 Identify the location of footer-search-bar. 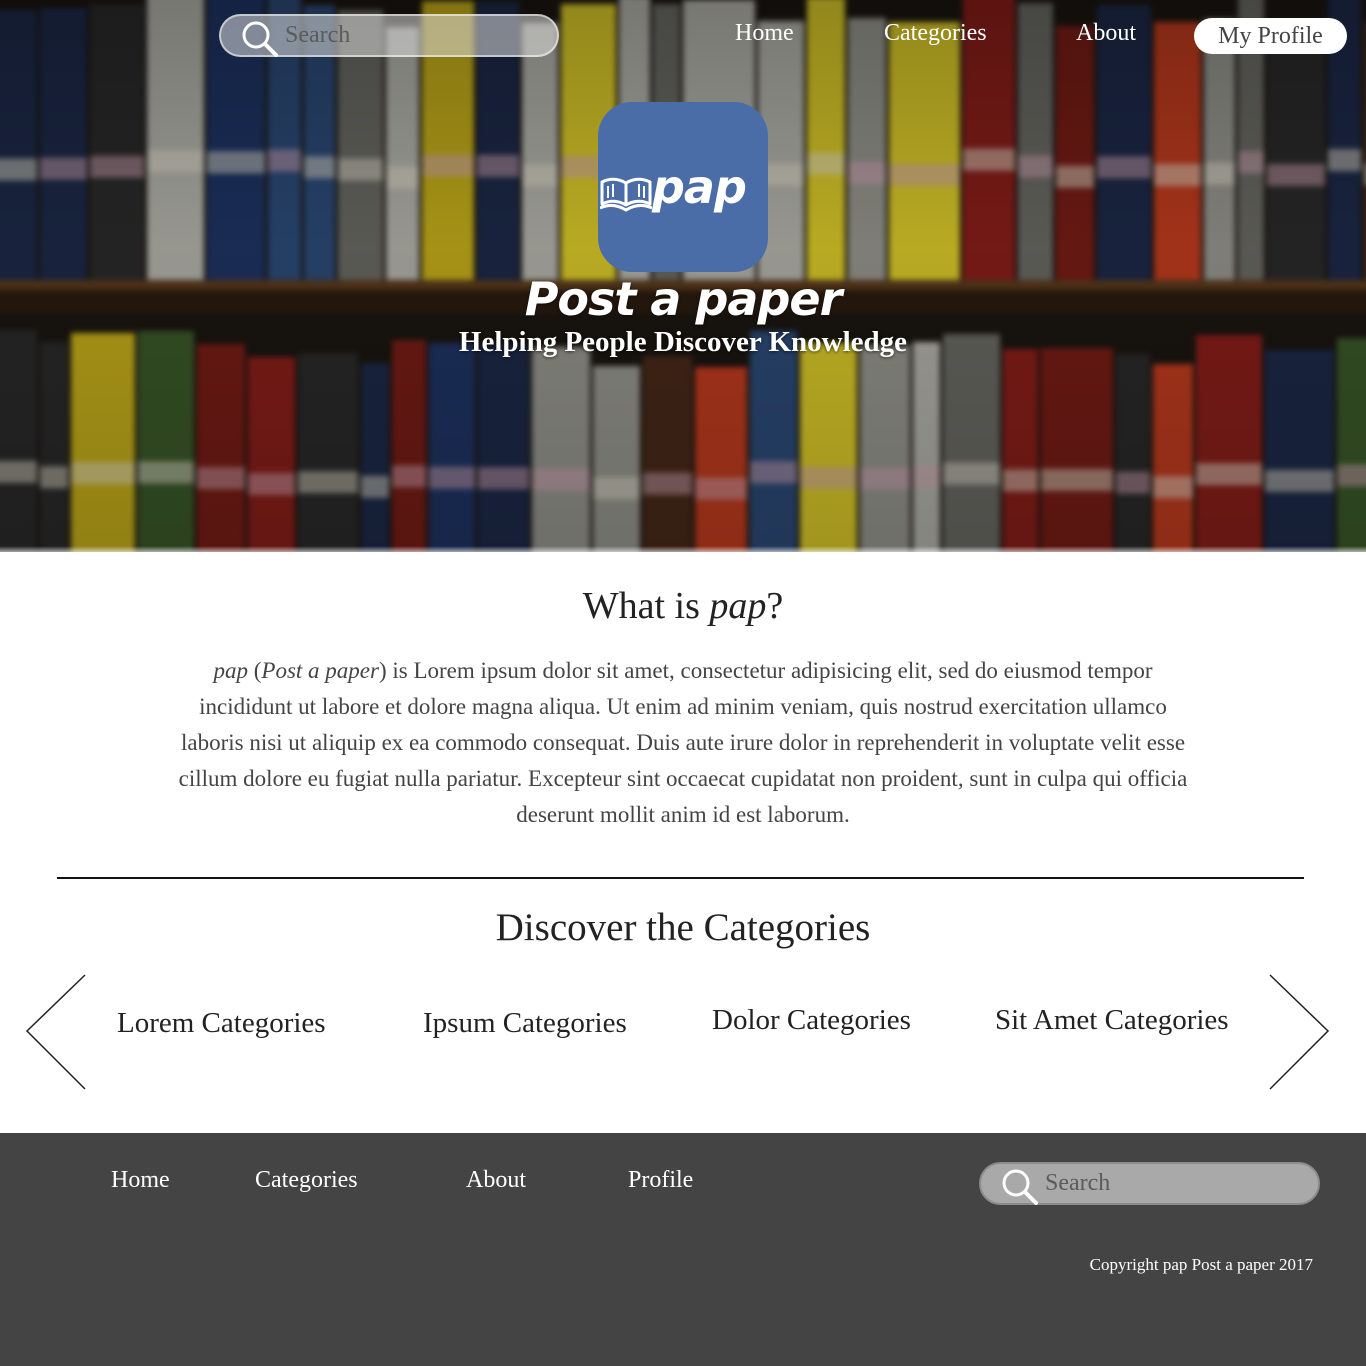
(1149, 1183).